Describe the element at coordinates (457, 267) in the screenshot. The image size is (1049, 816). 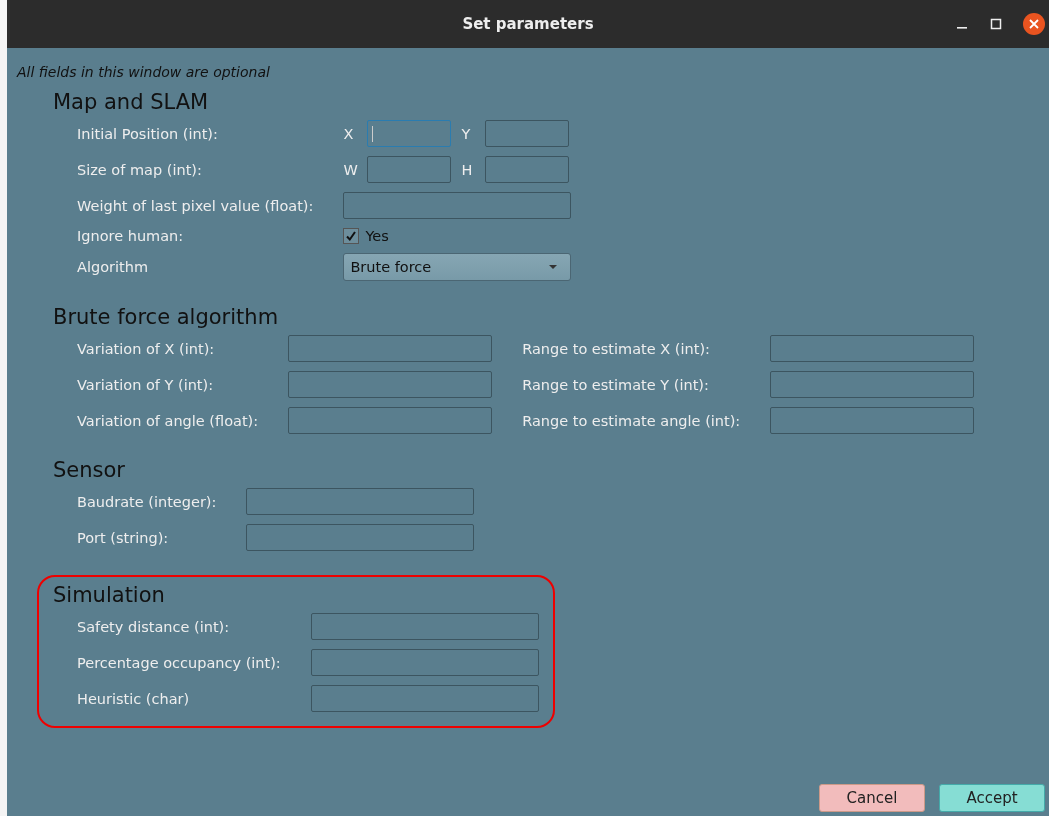
I see `algorithm-dropdown: Brute force` at that location.